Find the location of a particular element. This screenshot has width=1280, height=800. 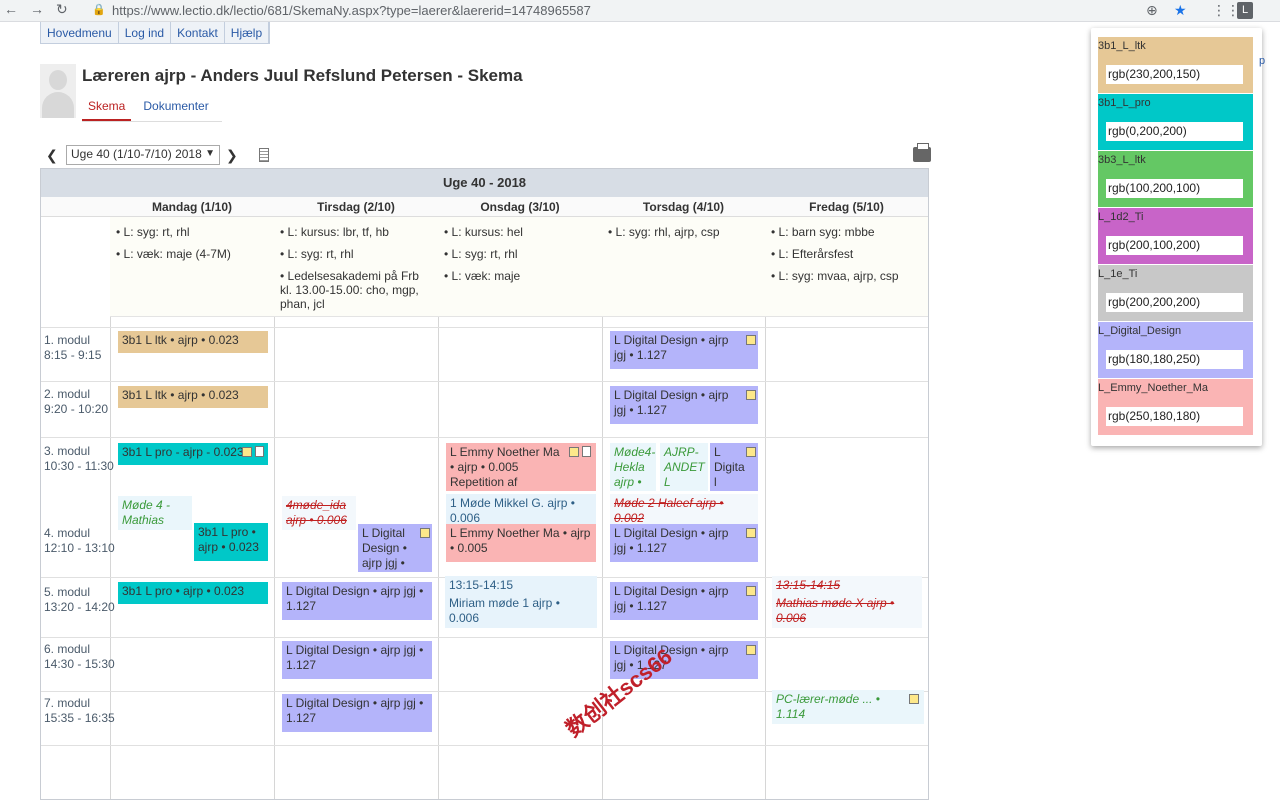

meeting-block: Møde 4 - Mathias is located at coordinates (155, 513).